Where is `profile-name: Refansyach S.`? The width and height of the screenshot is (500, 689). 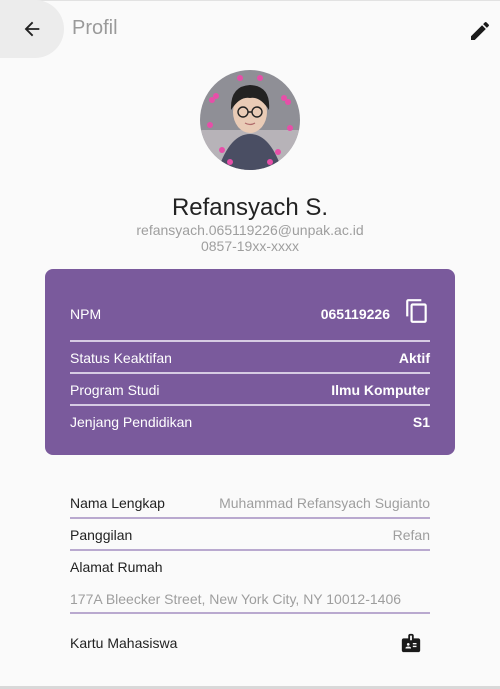 profile-name: Refansyach S. is located at coordinates (250, 207).